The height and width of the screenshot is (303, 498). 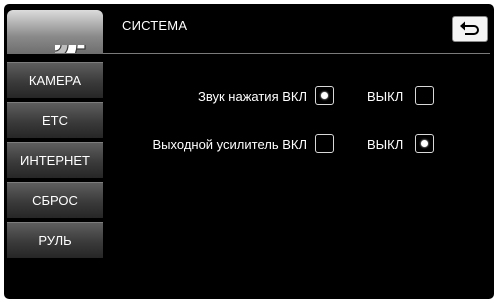 I want to click on header-divider, so click(x=296, y=53).